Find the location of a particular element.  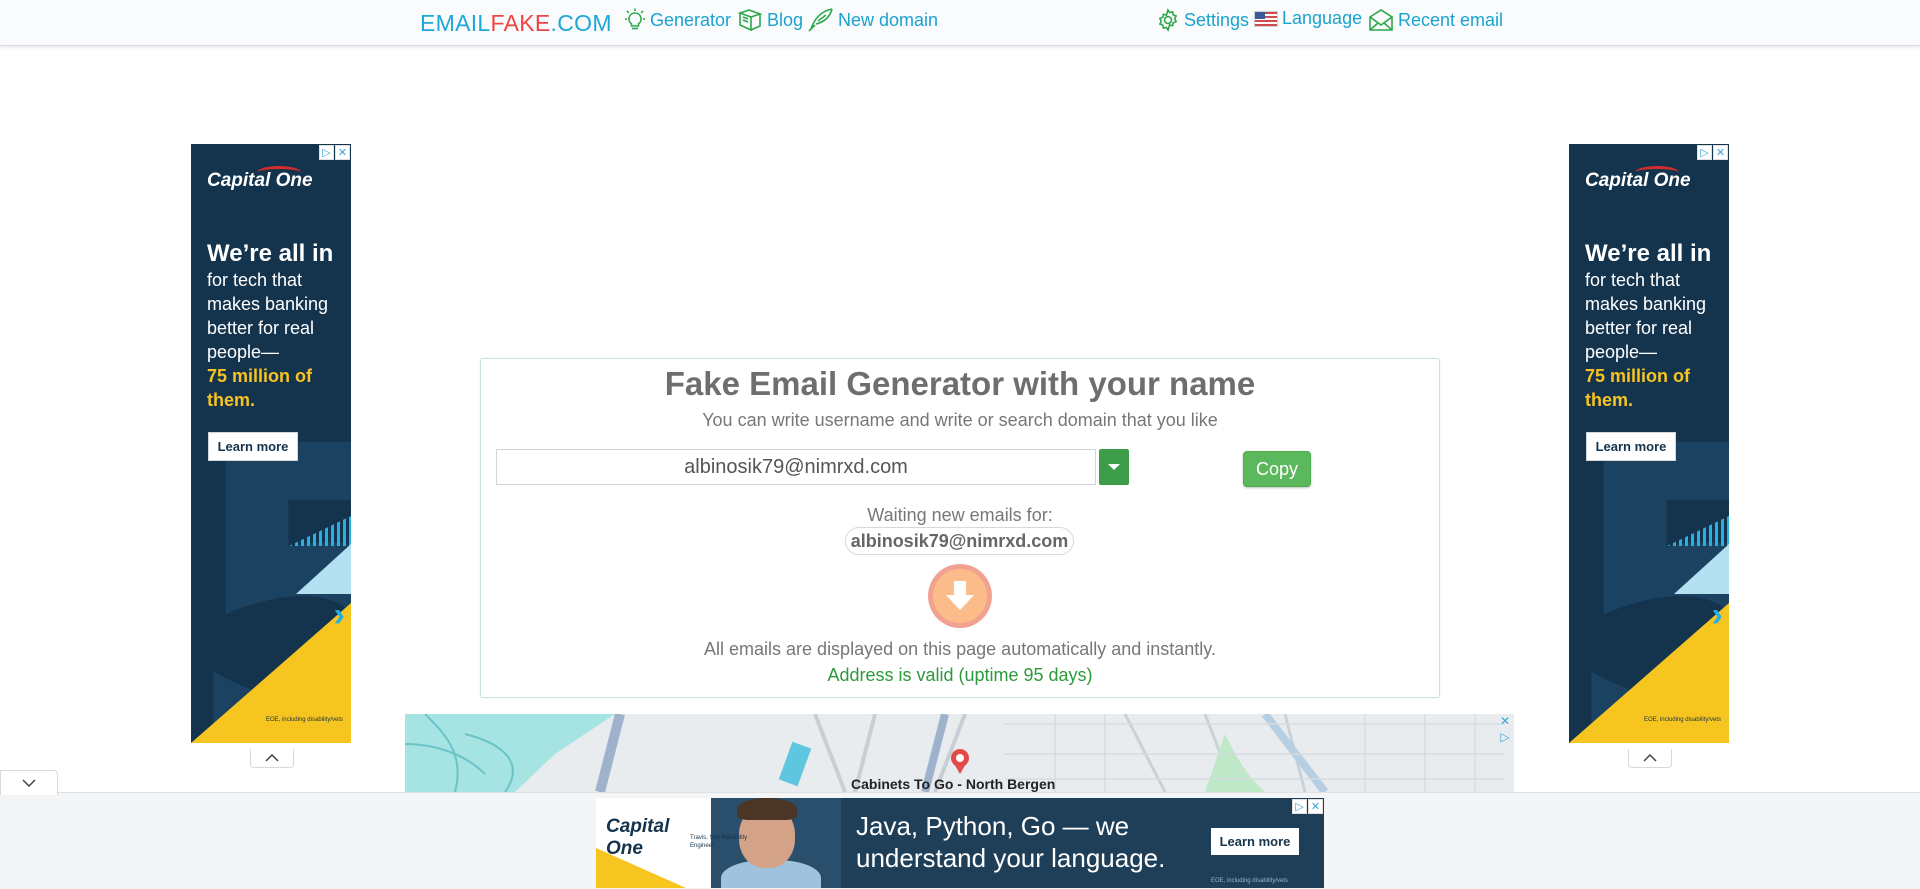

nav-new-domain-label: New domain is located at coordinates (888, 19).